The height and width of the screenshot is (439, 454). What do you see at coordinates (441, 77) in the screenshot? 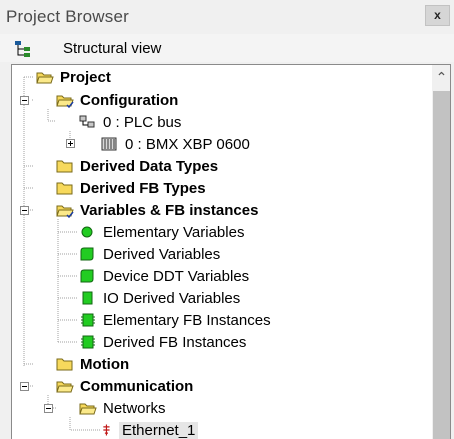
I see `chevron-up-icon: ⌃` at bounding box center [441, 77].